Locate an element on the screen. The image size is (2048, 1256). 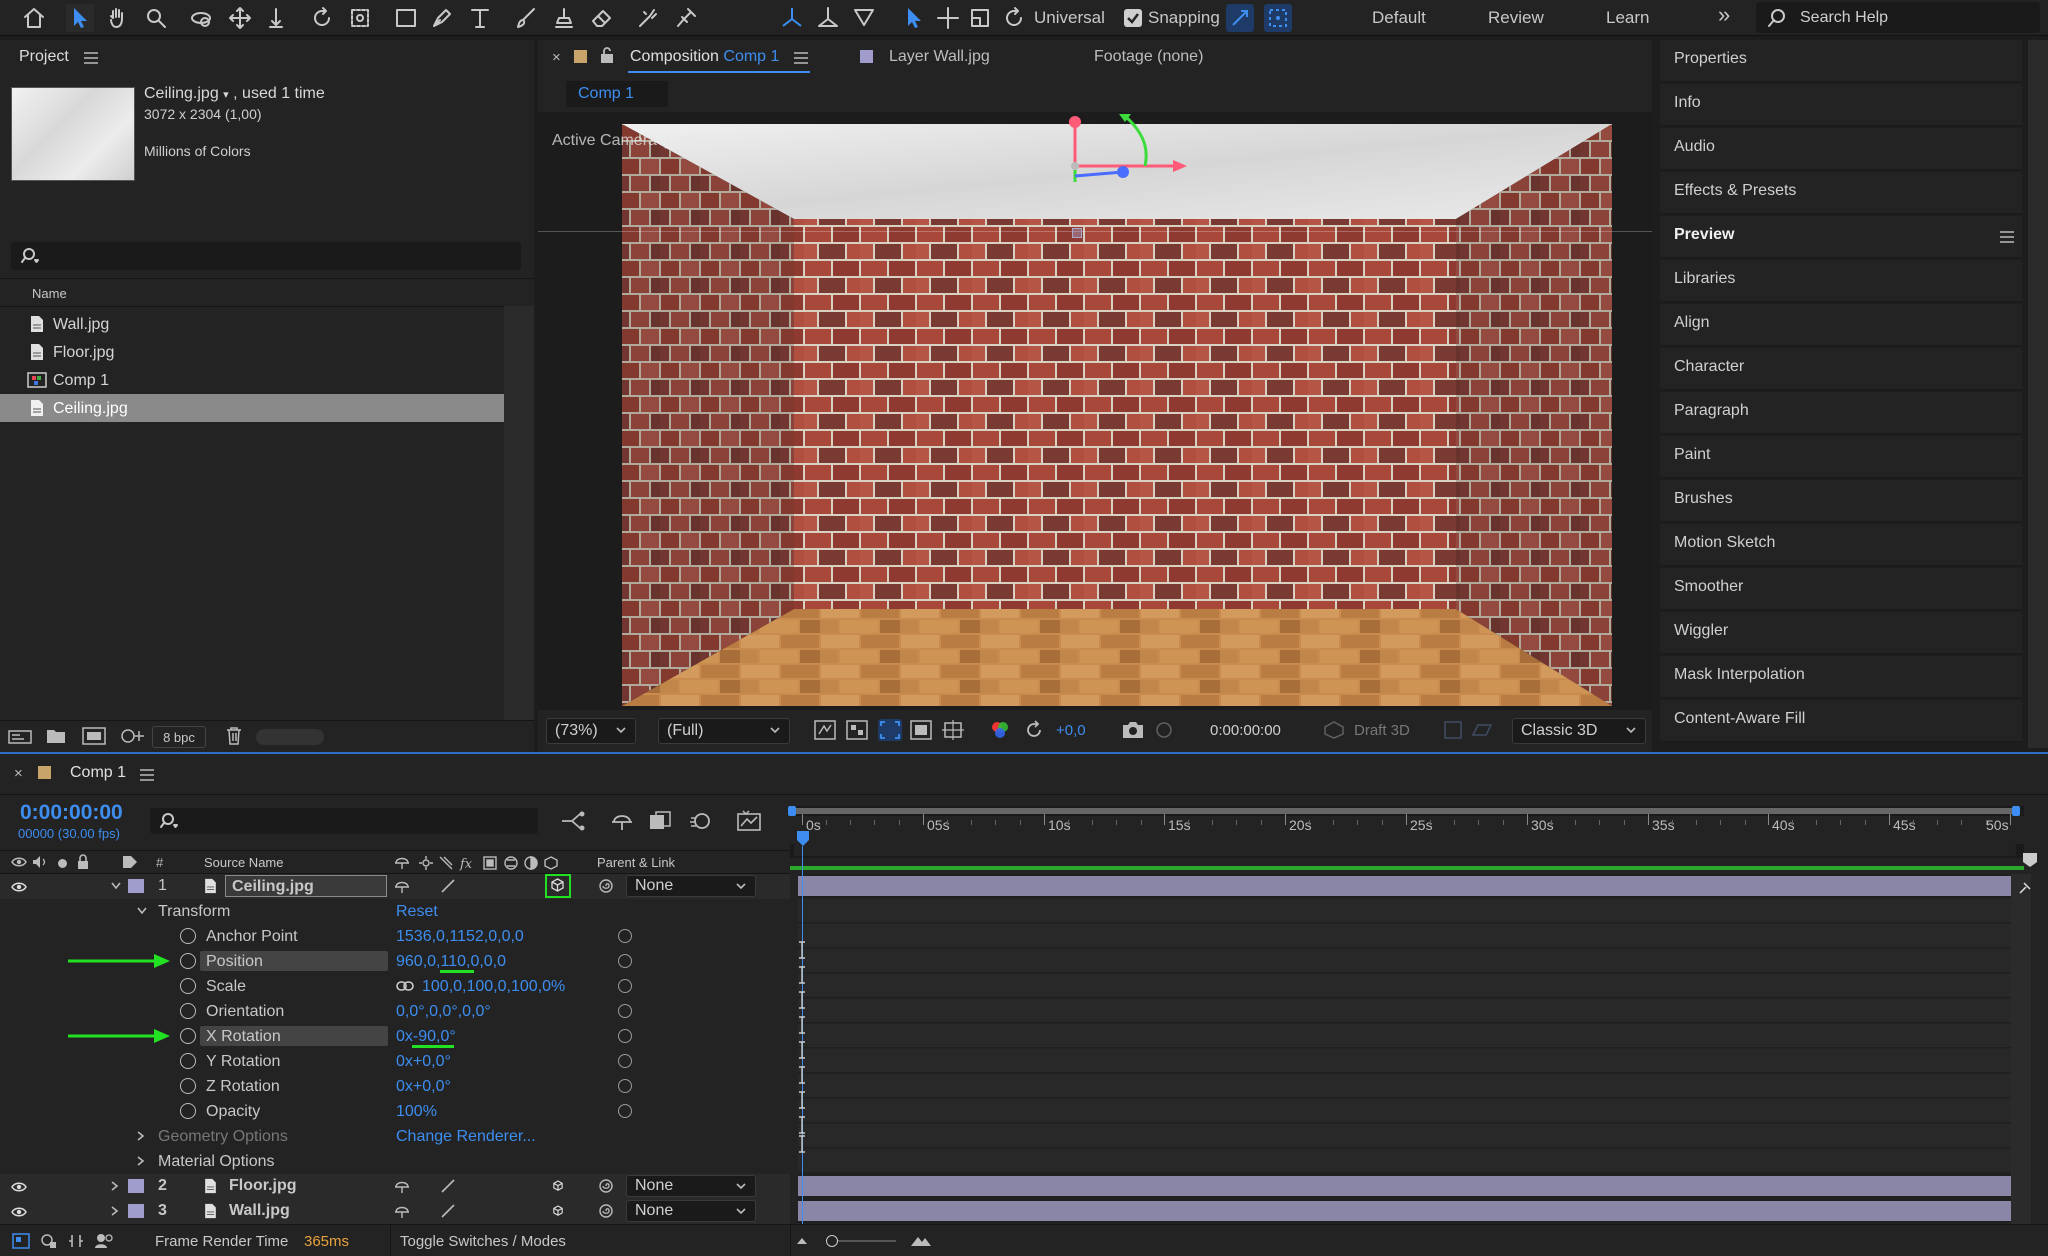
resolution-dropdown: (Full) is located at coordinates (724, 731).